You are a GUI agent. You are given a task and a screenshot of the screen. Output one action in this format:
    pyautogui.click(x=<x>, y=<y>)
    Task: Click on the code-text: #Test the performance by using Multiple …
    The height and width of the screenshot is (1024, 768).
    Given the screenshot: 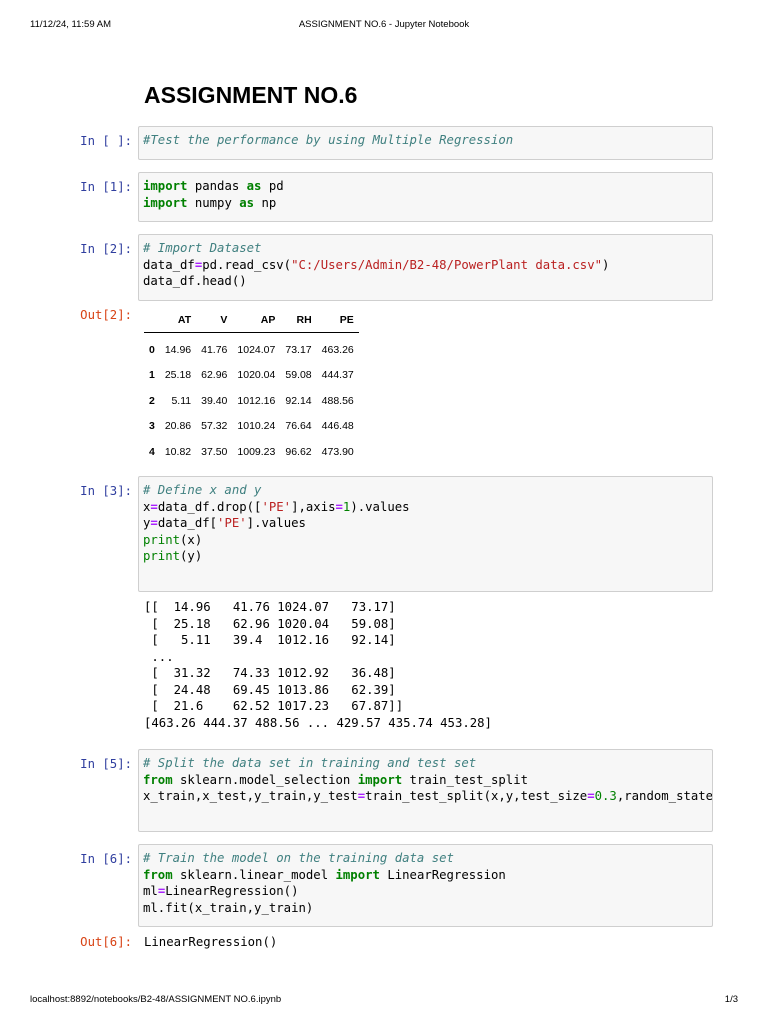 What is the action you would take?
    pyautogui.click(x=328, y=140)
    